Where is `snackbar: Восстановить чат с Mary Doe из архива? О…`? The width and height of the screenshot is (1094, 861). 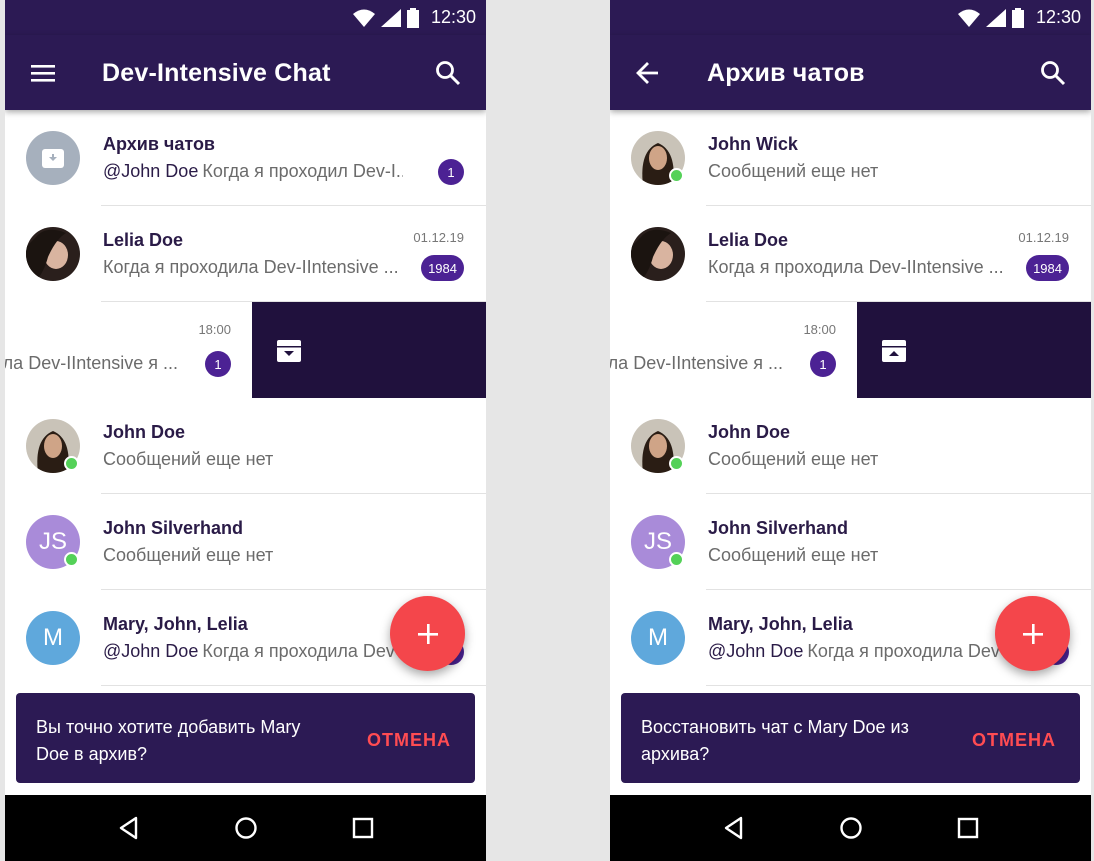
snackbar: Восстановить чат с Mary Doe из архива? О… is located at coordinates (850, 738).